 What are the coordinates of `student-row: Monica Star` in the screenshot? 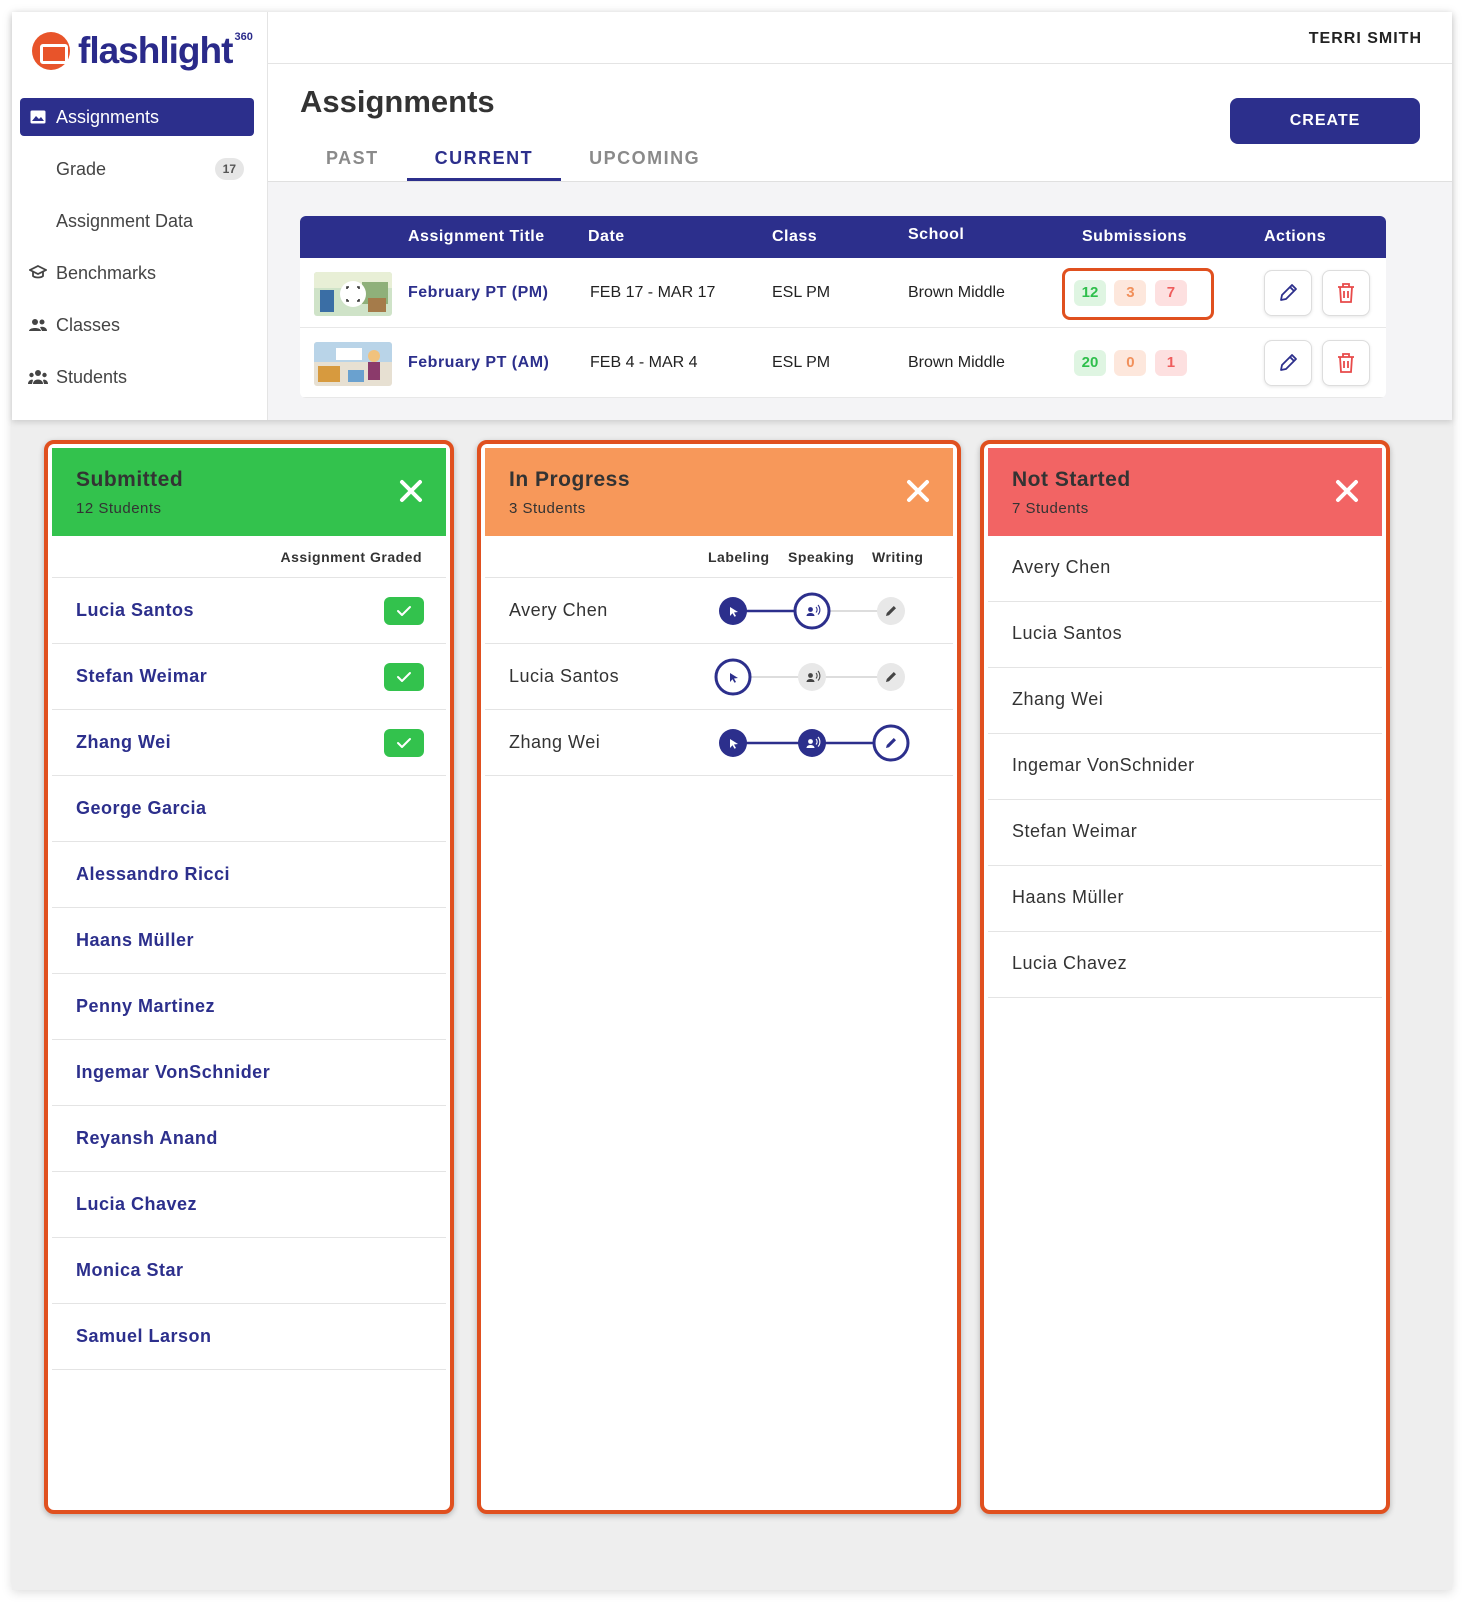 It's located at (249, 1271).